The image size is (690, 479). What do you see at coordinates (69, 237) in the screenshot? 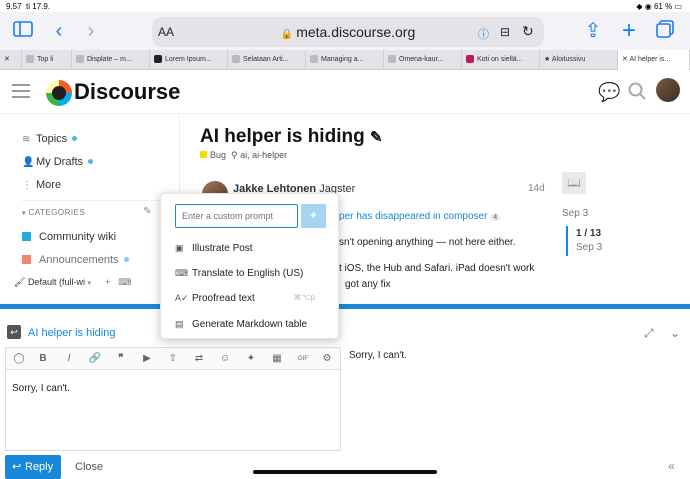
I see `sidebar-item-community-wiki: Community wiki` at bounding box center [69, 237].